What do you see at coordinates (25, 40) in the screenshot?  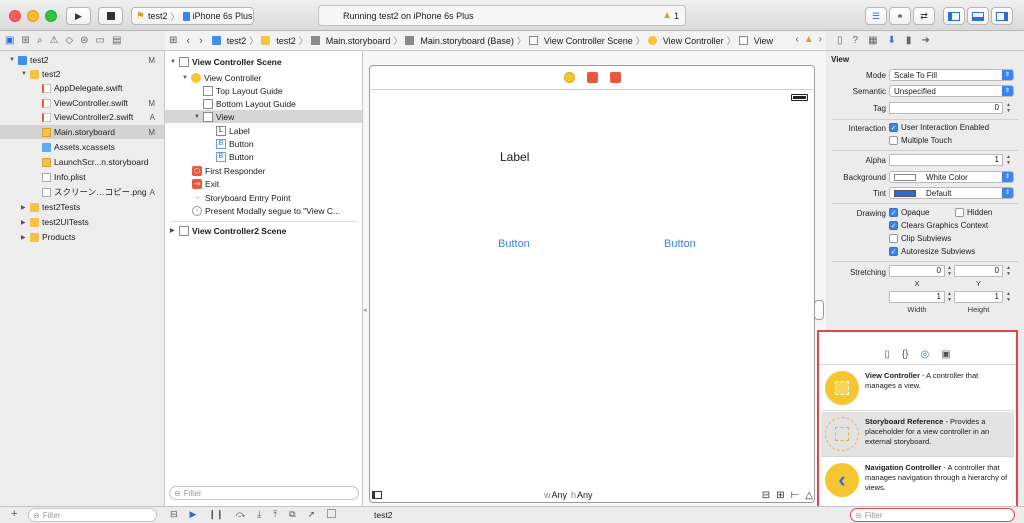 I see `symbol-navigator-icon: ⊞` at bounding box center [25, 40].